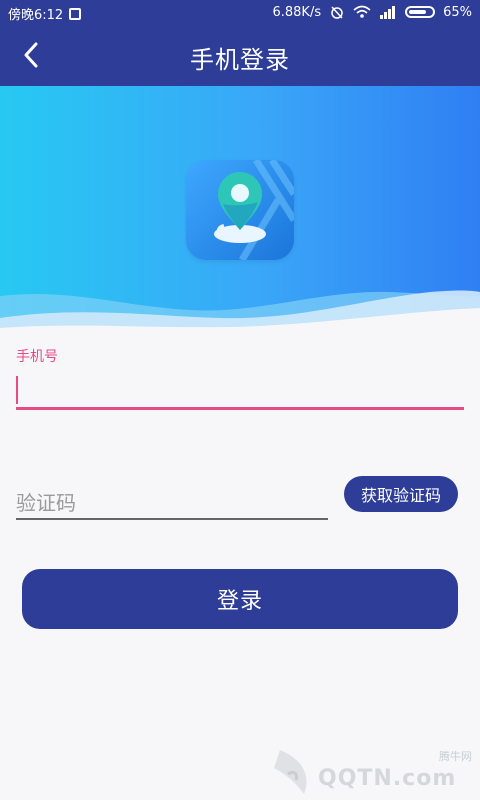 Image resolution: width=480 pixels, height=800 pixels. Describe the element at coordinates (172, 500) in the screenshot. I see `verification-code-input: 验证码` at that location.